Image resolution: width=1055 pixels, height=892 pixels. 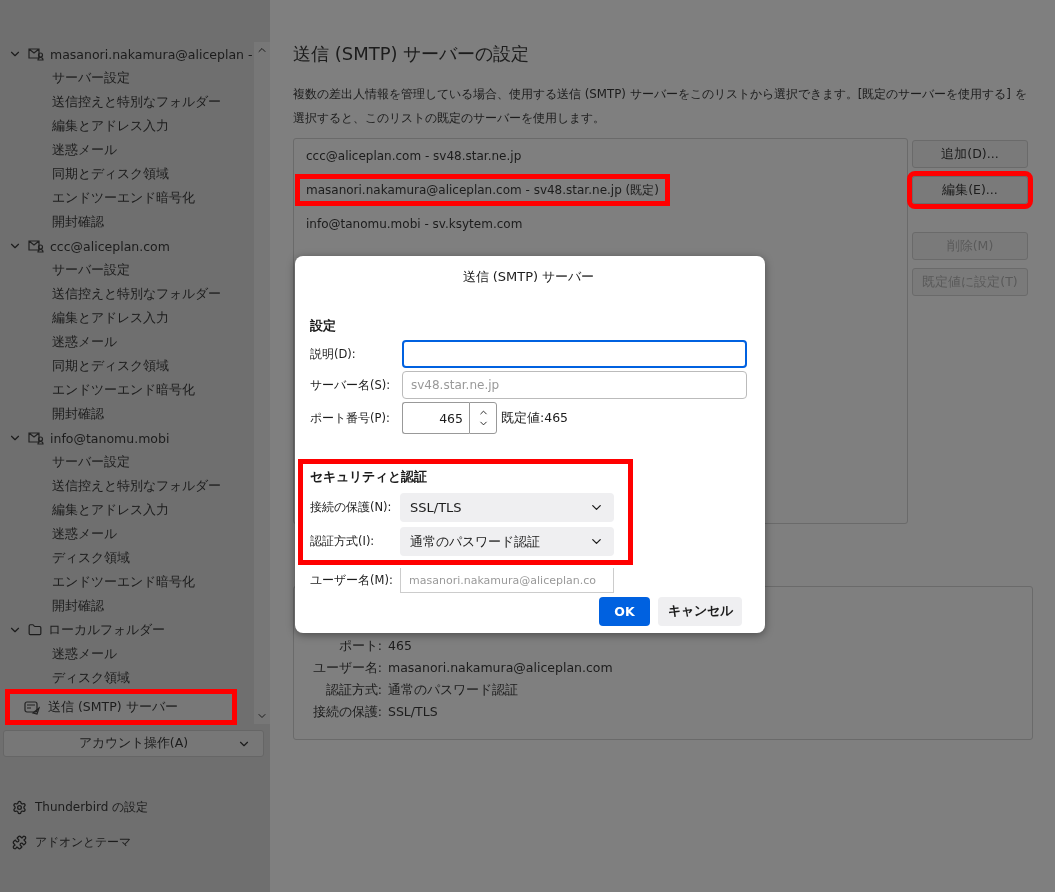 I want to click on server-row: masanori.nakamura@aliceplan.com - sv48.star.ne.jp (既定), so click(x=482, y=190).